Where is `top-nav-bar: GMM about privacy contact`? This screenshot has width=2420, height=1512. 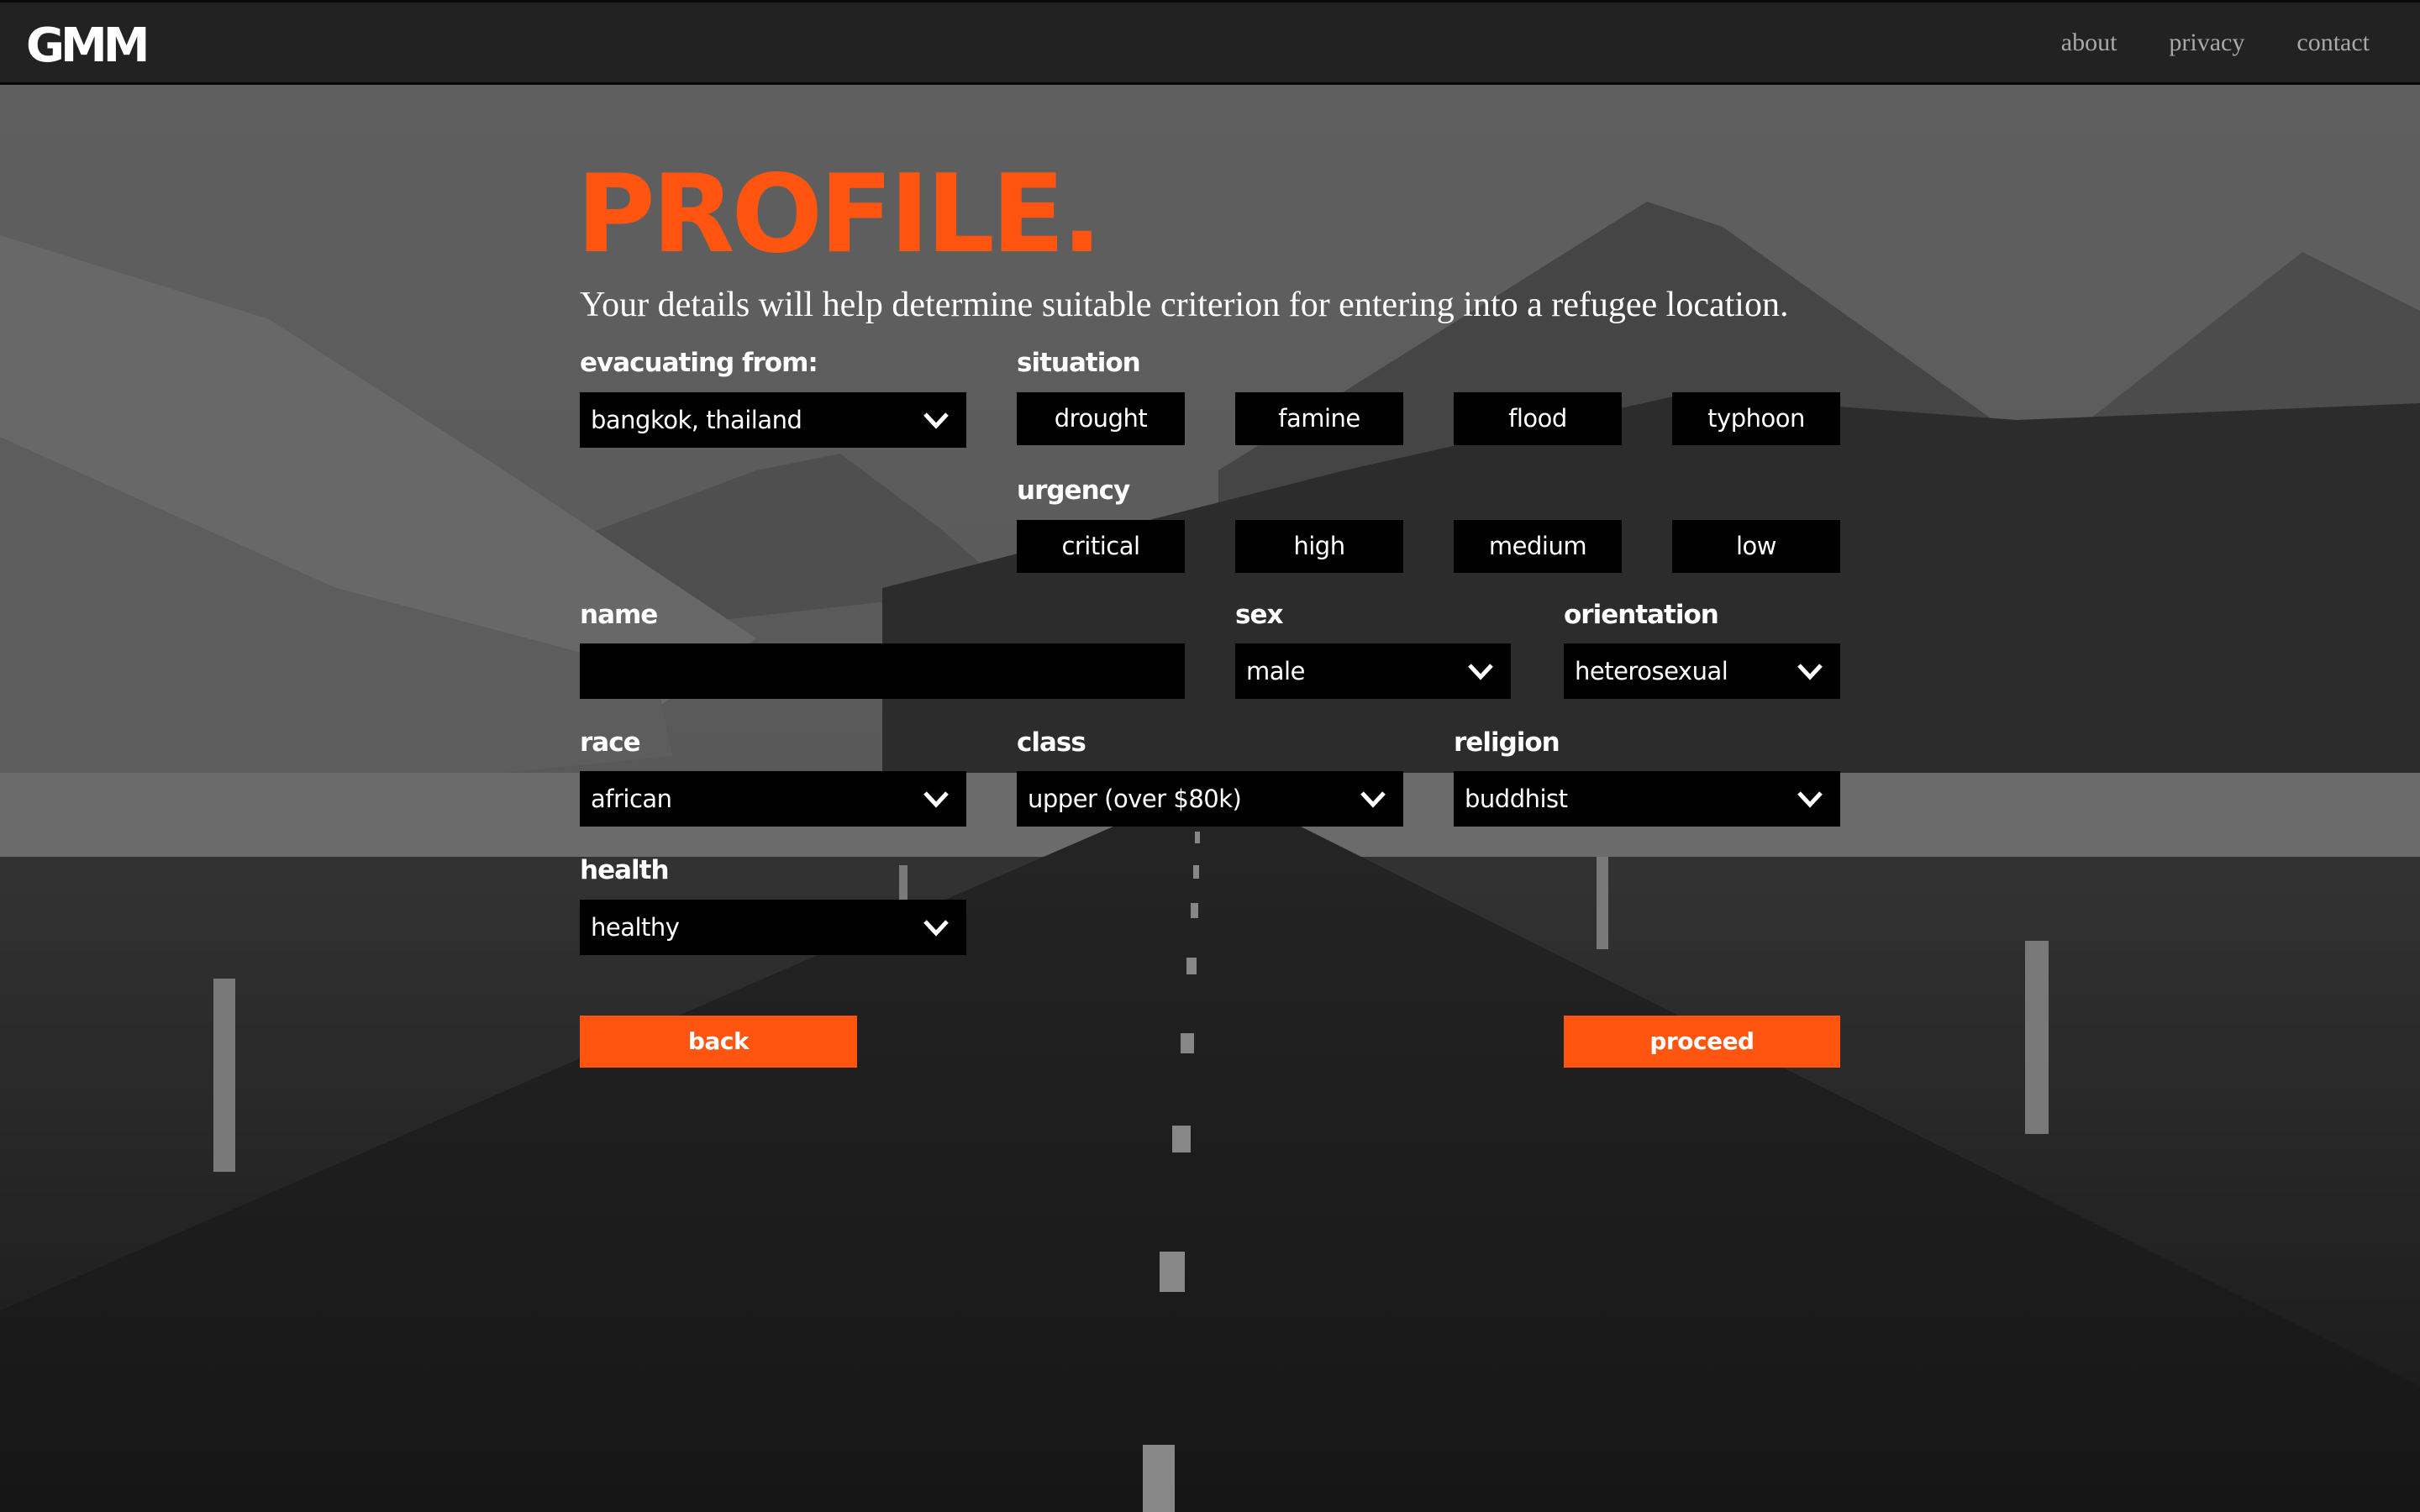 top-nav-bar: GMM about privacy contact is located at coordinates (1210, 42).